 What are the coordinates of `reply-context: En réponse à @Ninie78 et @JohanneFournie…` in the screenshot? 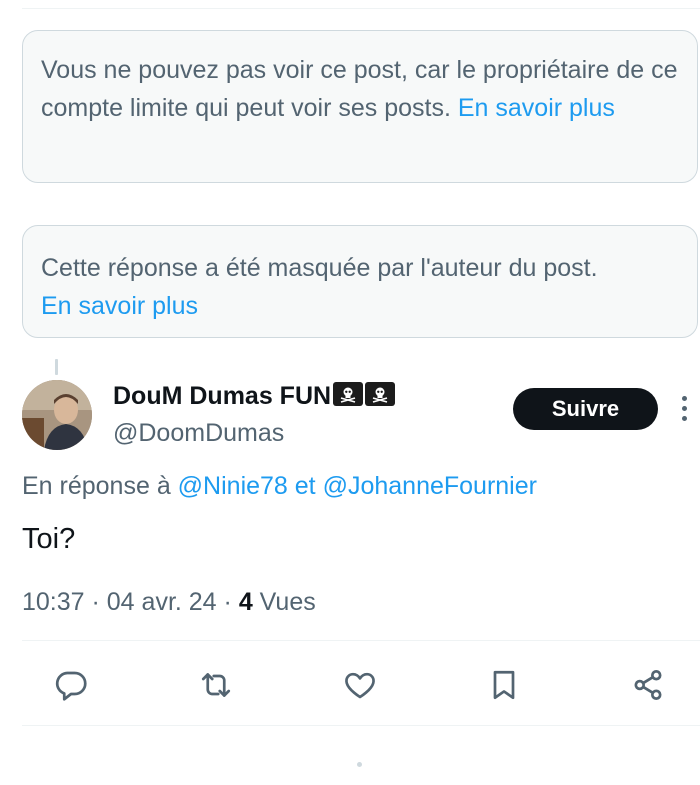 It's located at (279, 486).